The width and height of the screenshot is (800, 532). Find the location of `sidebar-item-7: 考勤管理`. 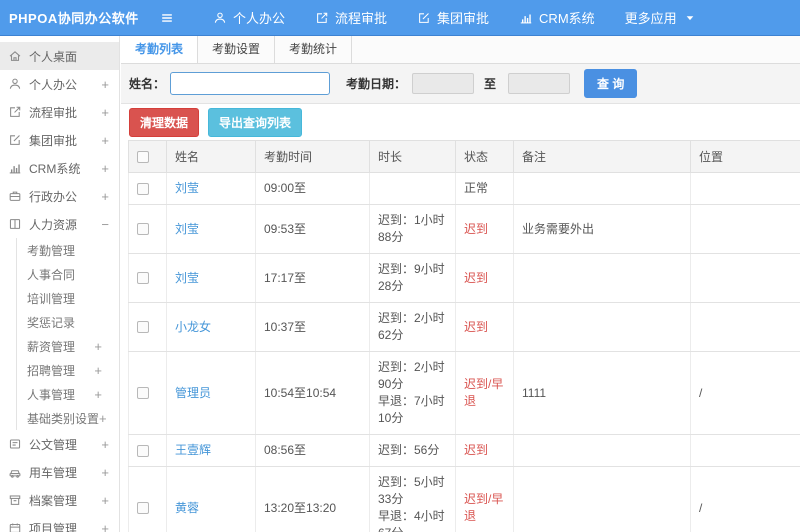

sidebar-item-7: 考勤管理 is located at coordinates (67, 250).